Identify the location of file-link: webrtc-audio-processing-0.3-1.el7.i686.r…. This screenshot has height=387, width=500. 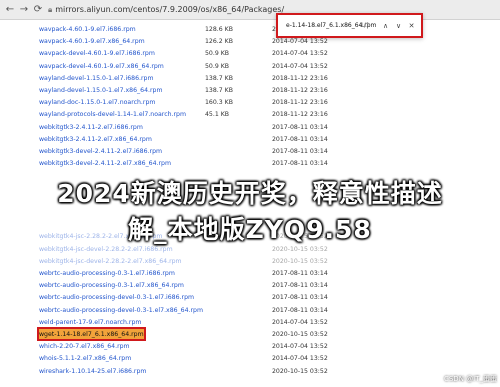
(107, 273).